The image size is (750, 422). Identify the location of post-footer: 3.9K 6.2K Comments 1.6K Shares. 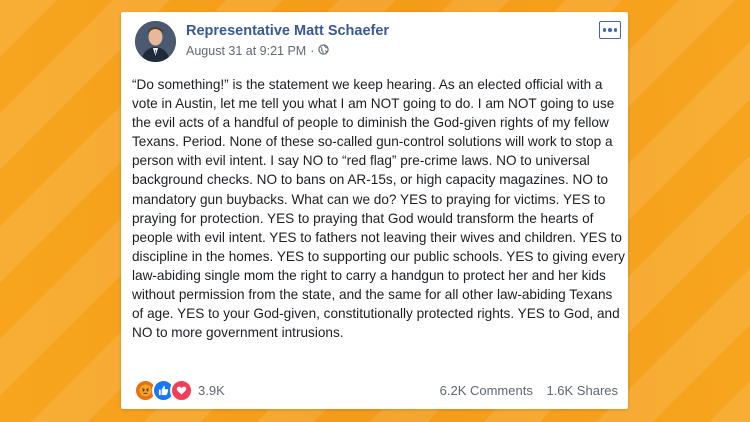
(376, 390).